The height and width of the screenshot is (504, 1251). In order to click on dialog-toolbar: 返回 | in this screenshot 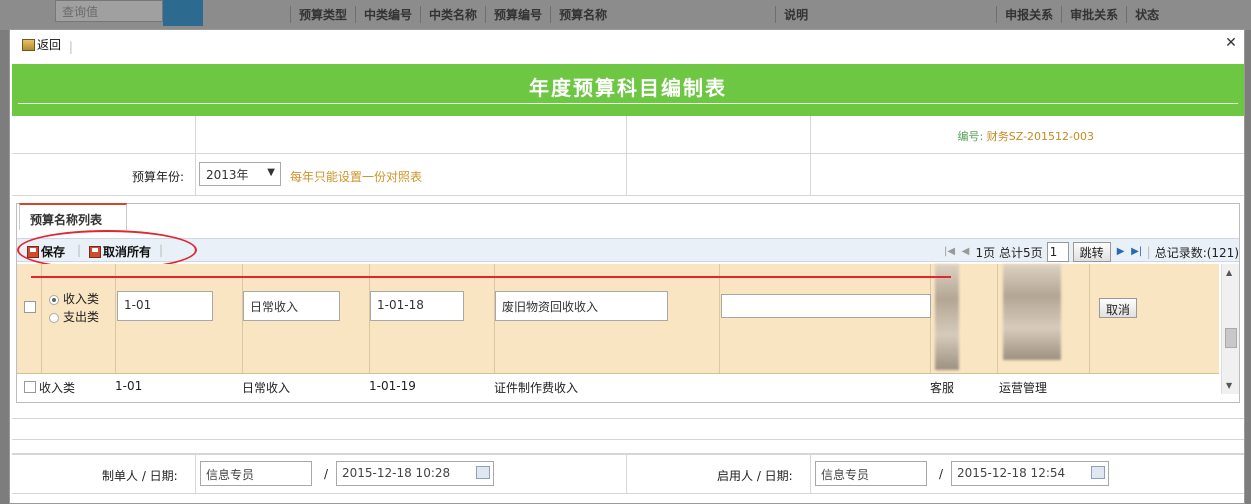, I will do `click(627, 44)`.